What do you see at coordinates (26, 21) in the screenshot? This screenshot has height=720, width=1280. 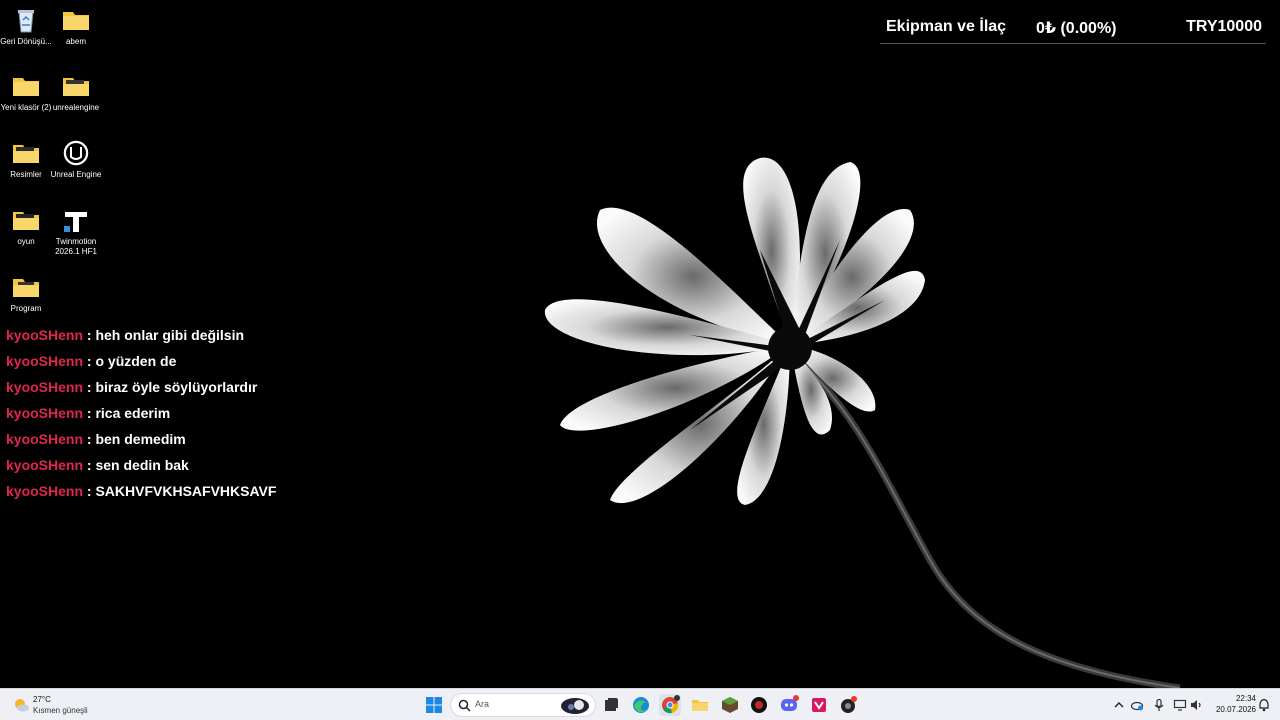 I see `recycle-bin-icon` at bounding box center [26, 21].